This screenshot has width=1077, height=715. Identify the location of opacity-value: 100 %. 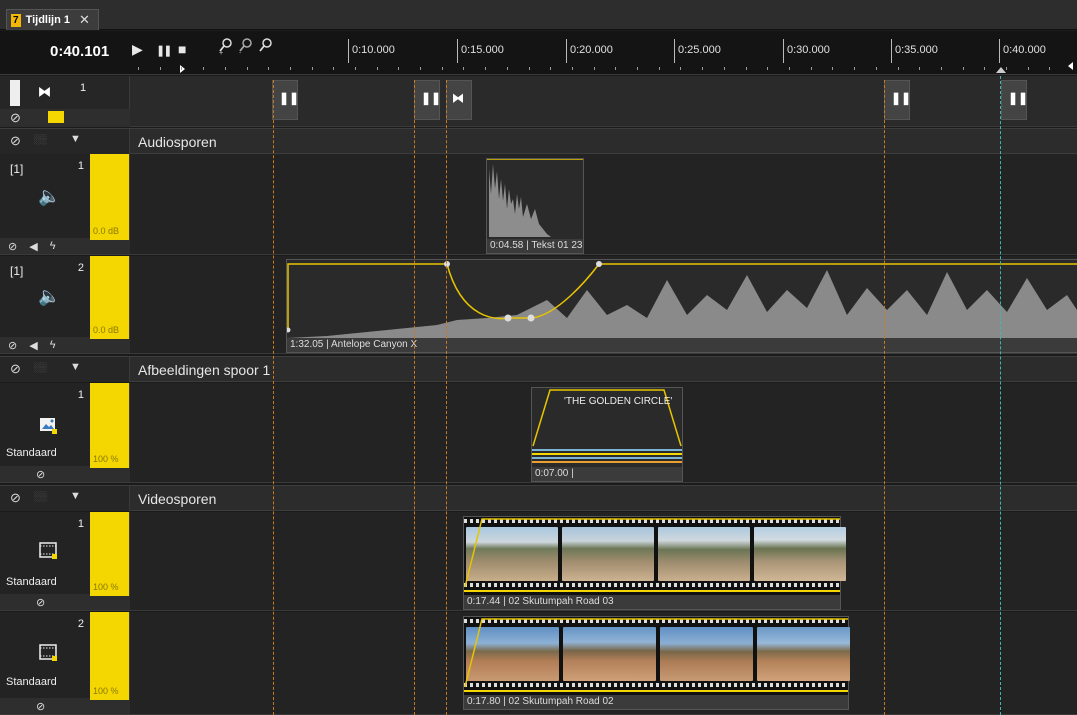
(106, 587).